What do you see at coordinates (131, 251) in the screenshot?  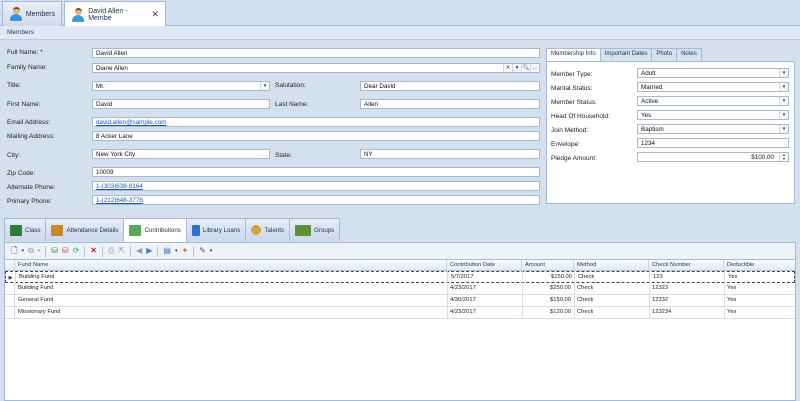 I see `toolbar-separator` at bounding box center [131, 251].